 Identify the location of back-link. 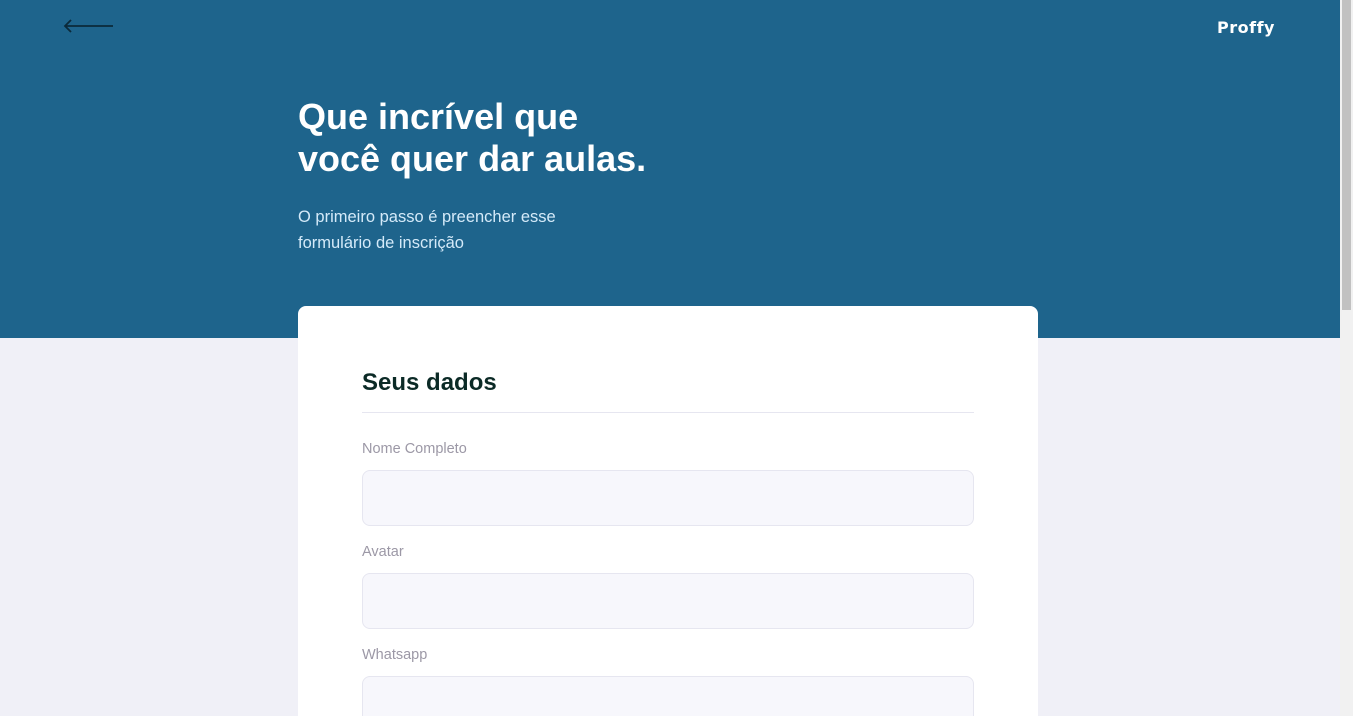
(87, 26).